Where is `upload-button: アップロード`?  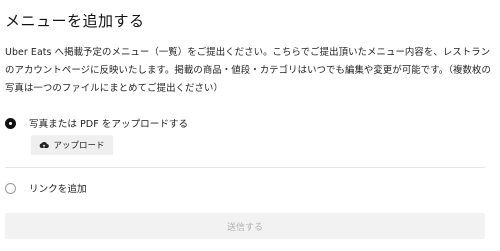
upload-button: アップロード is located at coordinates (72, 145).